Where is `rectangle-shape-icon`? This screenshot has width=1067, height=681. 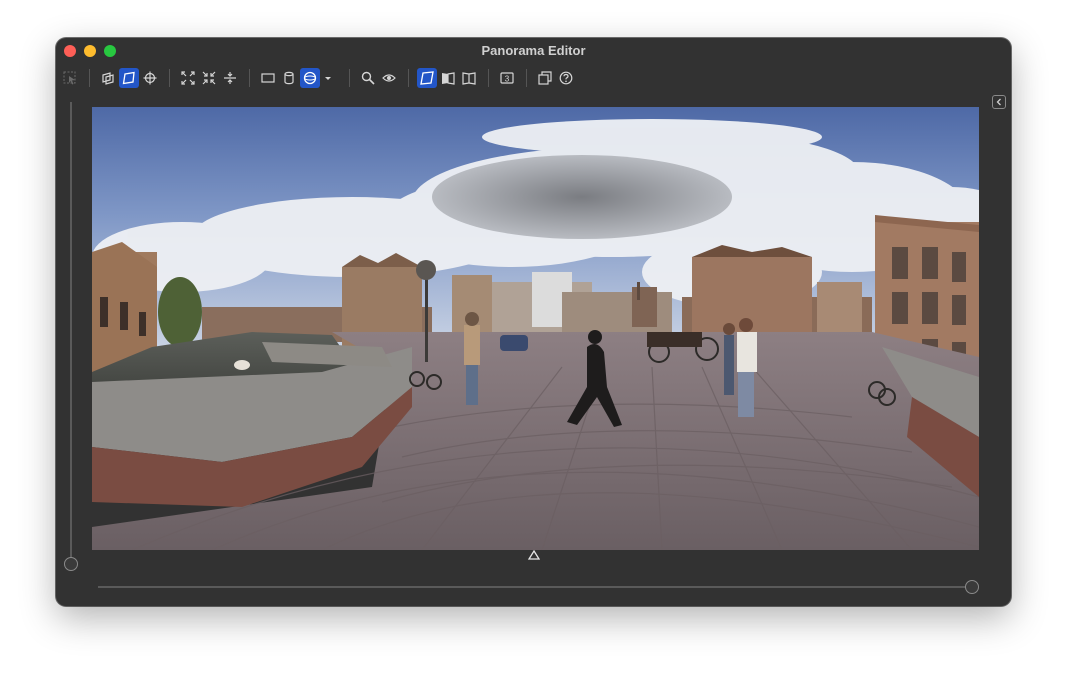
rectangle-shape-icon is located at coordinates (268, 78).